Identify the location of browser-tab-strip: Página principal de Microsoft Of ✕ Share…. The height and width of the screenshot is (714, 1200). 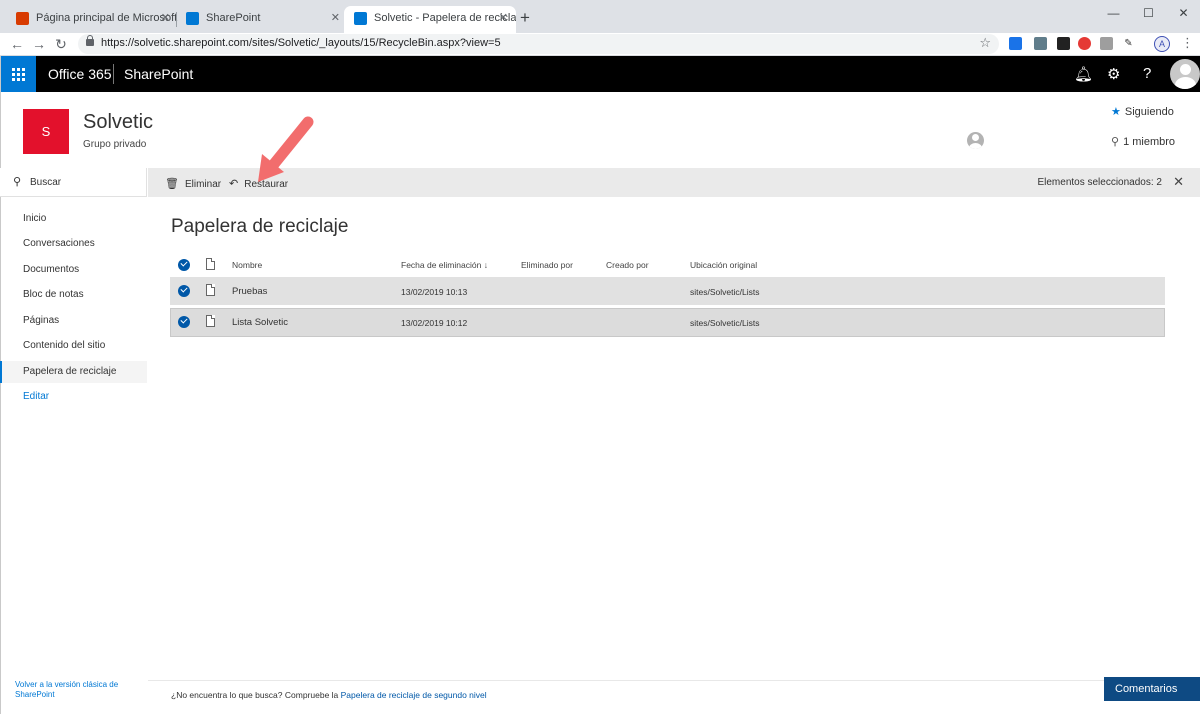
(600, 16).